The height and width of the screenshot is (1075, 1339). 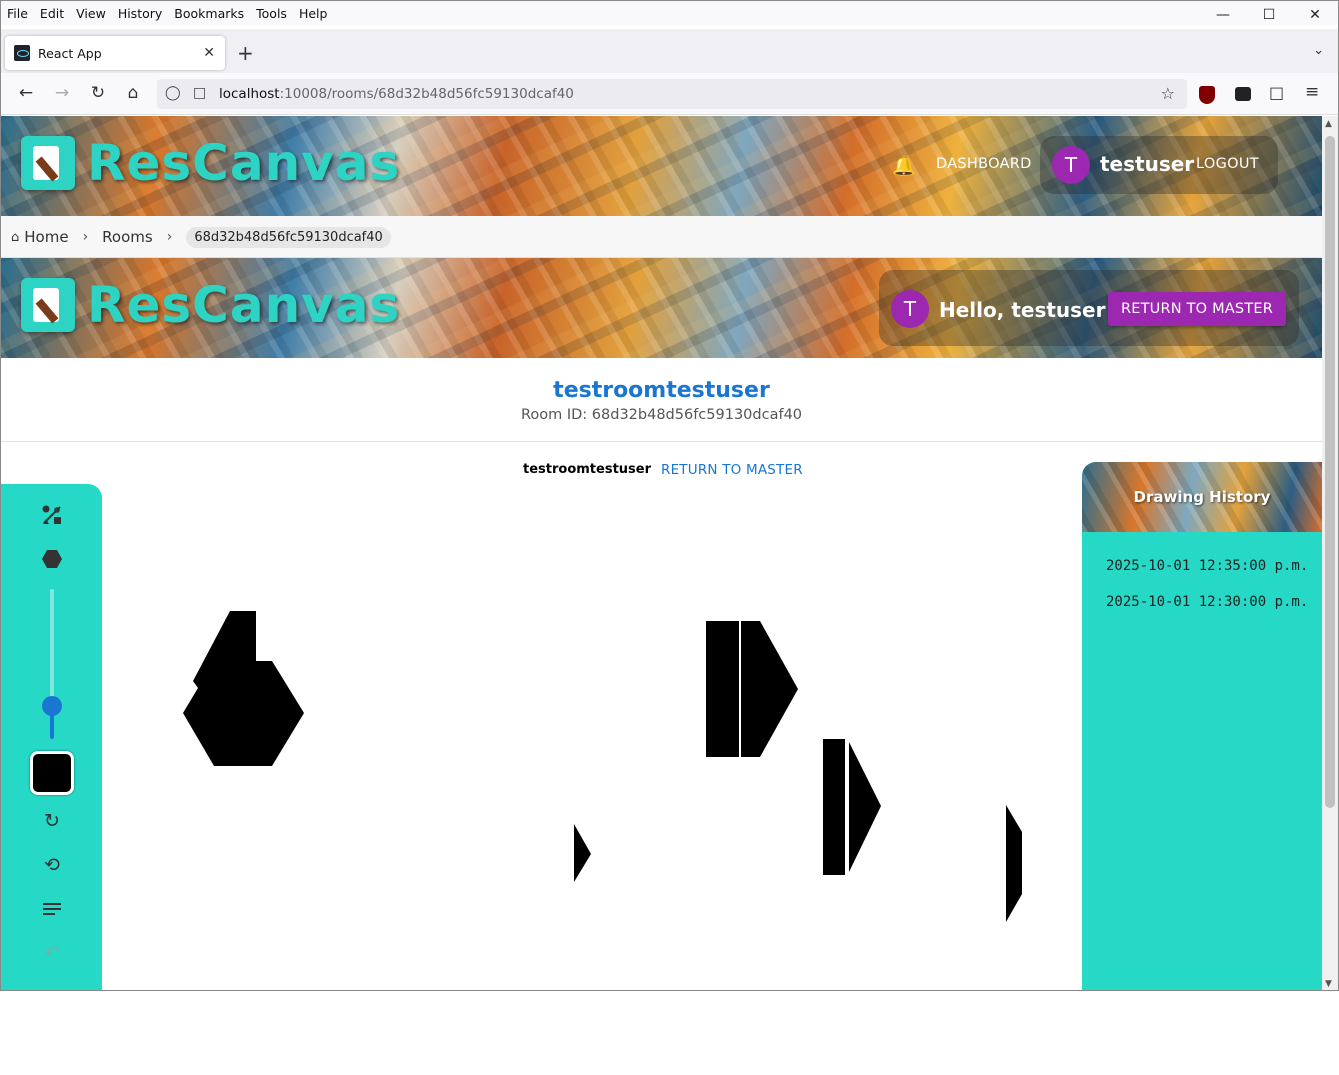 I want to click on logout-button: LOGOUT, so click(x=1227, y=164).